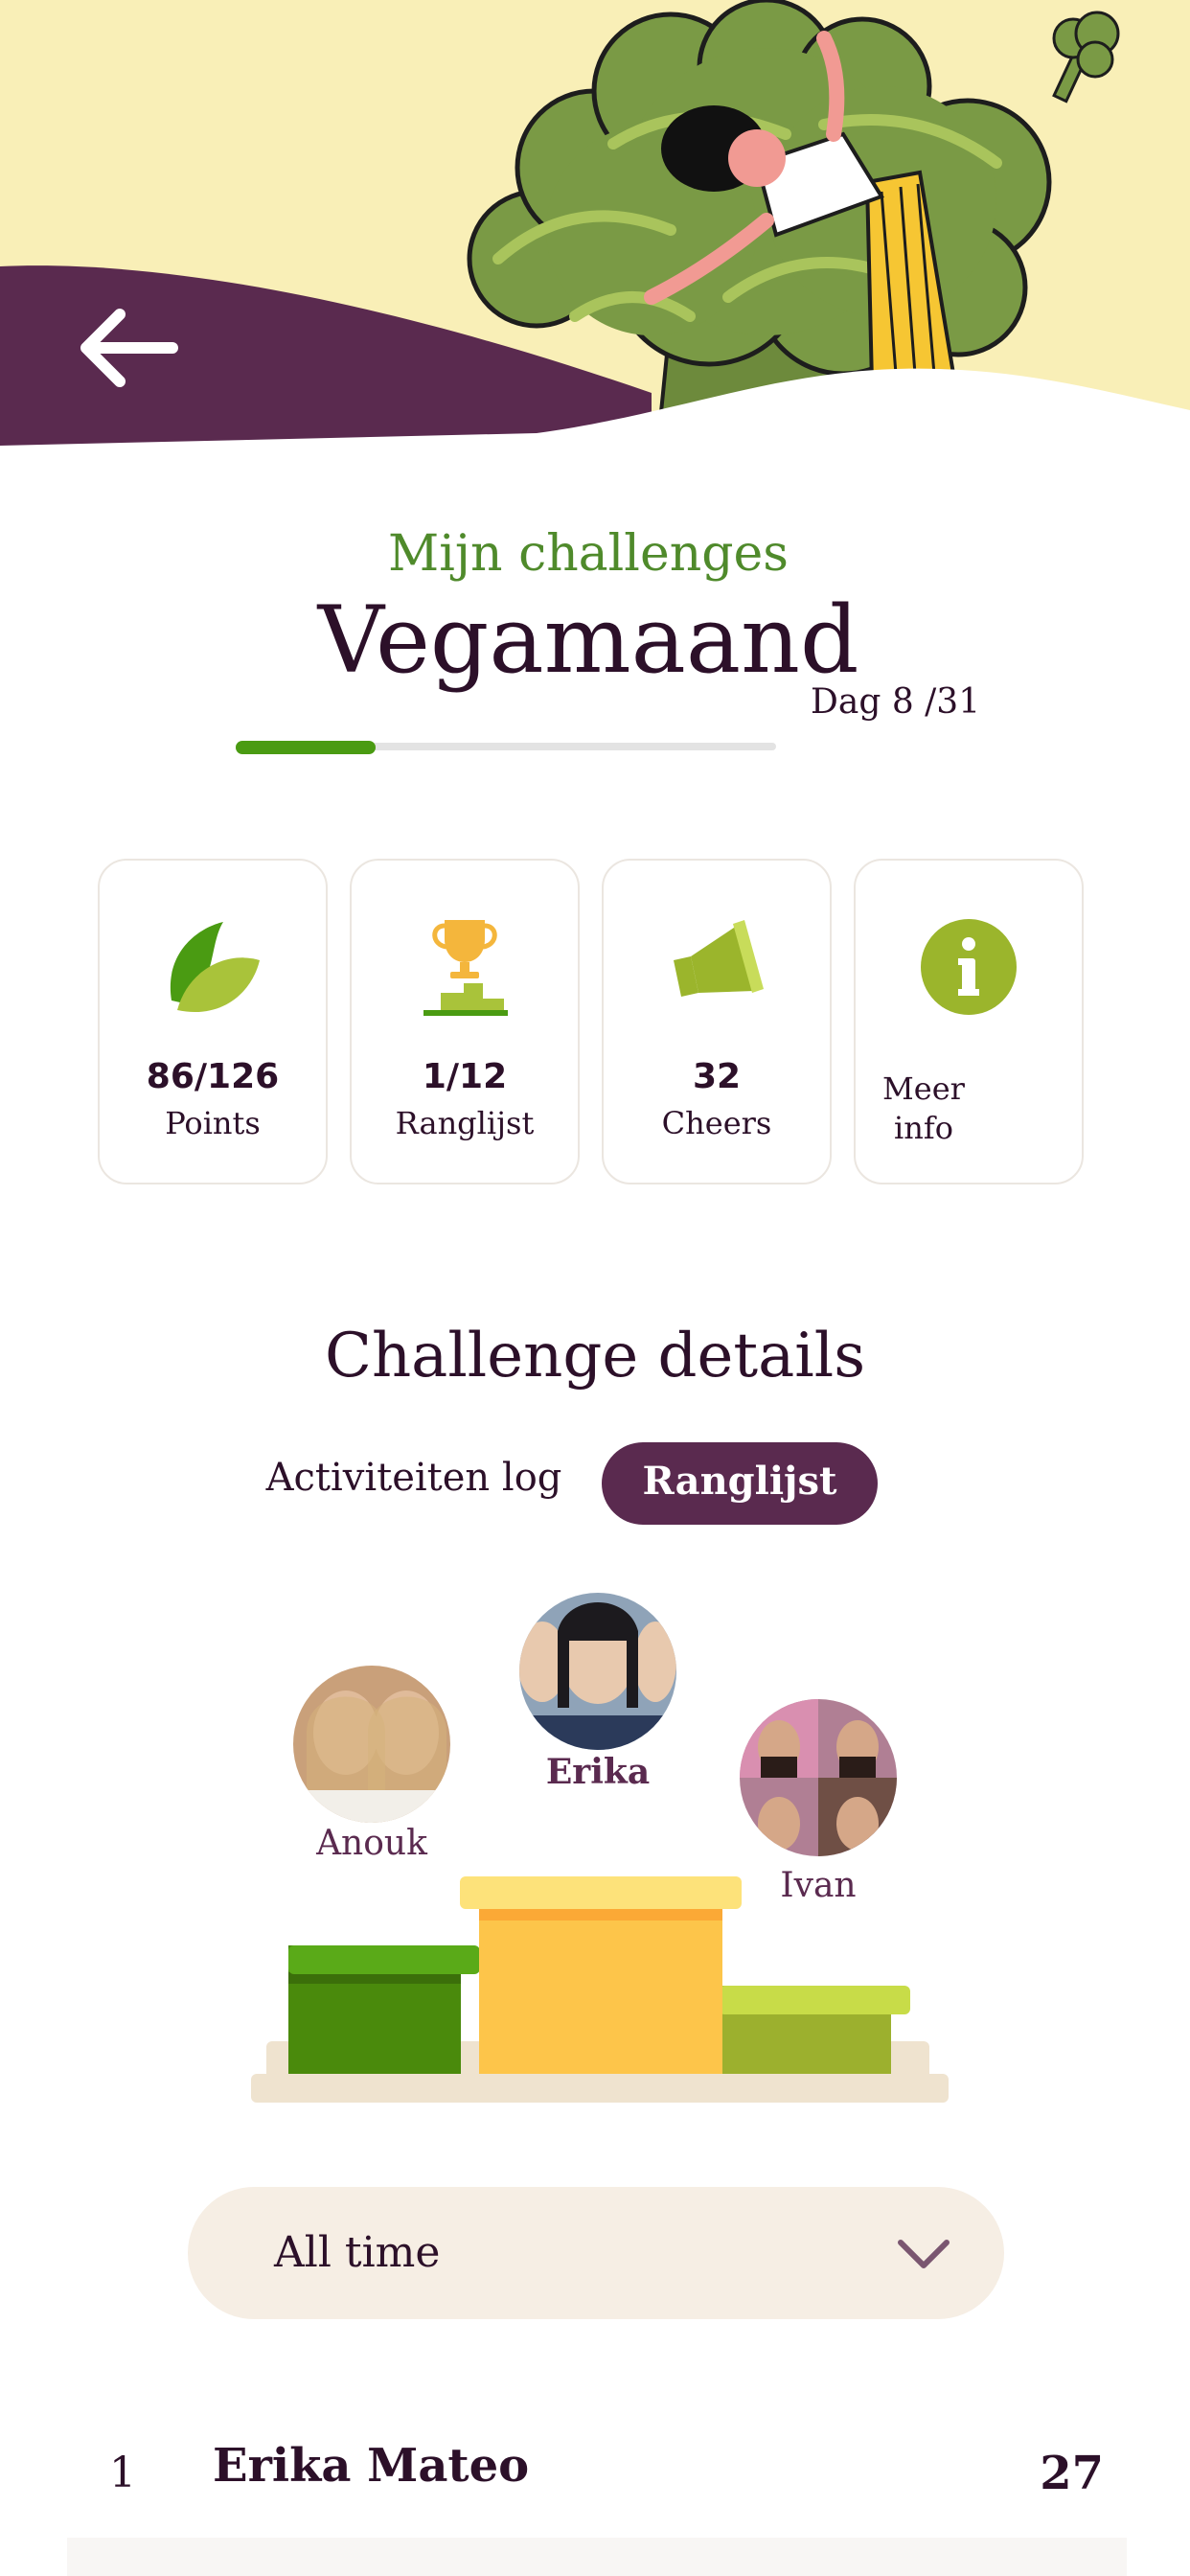  I want to click on ranglijst-card: 1/12 Ranglijst, so click(465, 1021).